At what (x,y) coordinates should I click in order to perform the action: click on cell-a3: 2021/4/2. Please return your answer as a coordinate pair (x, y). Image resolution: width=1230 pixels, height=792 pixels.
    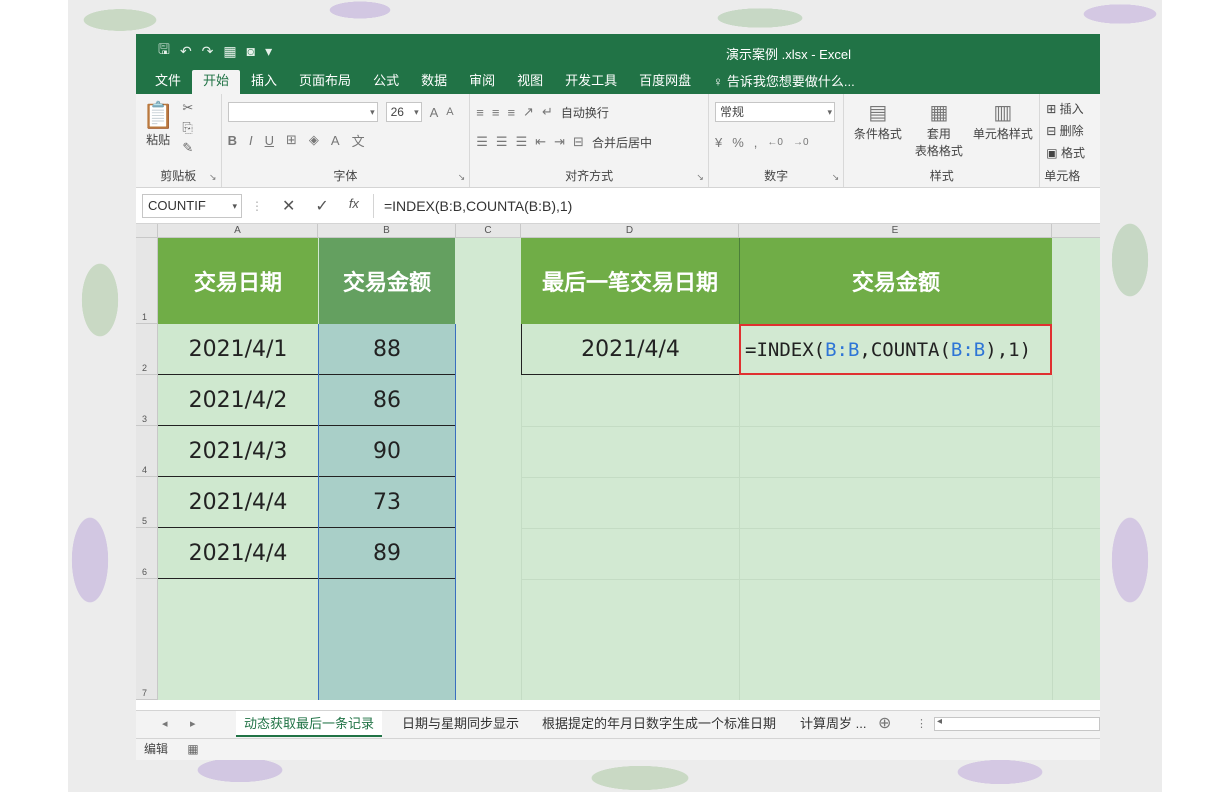
    Looking at the image, I should click on (238, 400).